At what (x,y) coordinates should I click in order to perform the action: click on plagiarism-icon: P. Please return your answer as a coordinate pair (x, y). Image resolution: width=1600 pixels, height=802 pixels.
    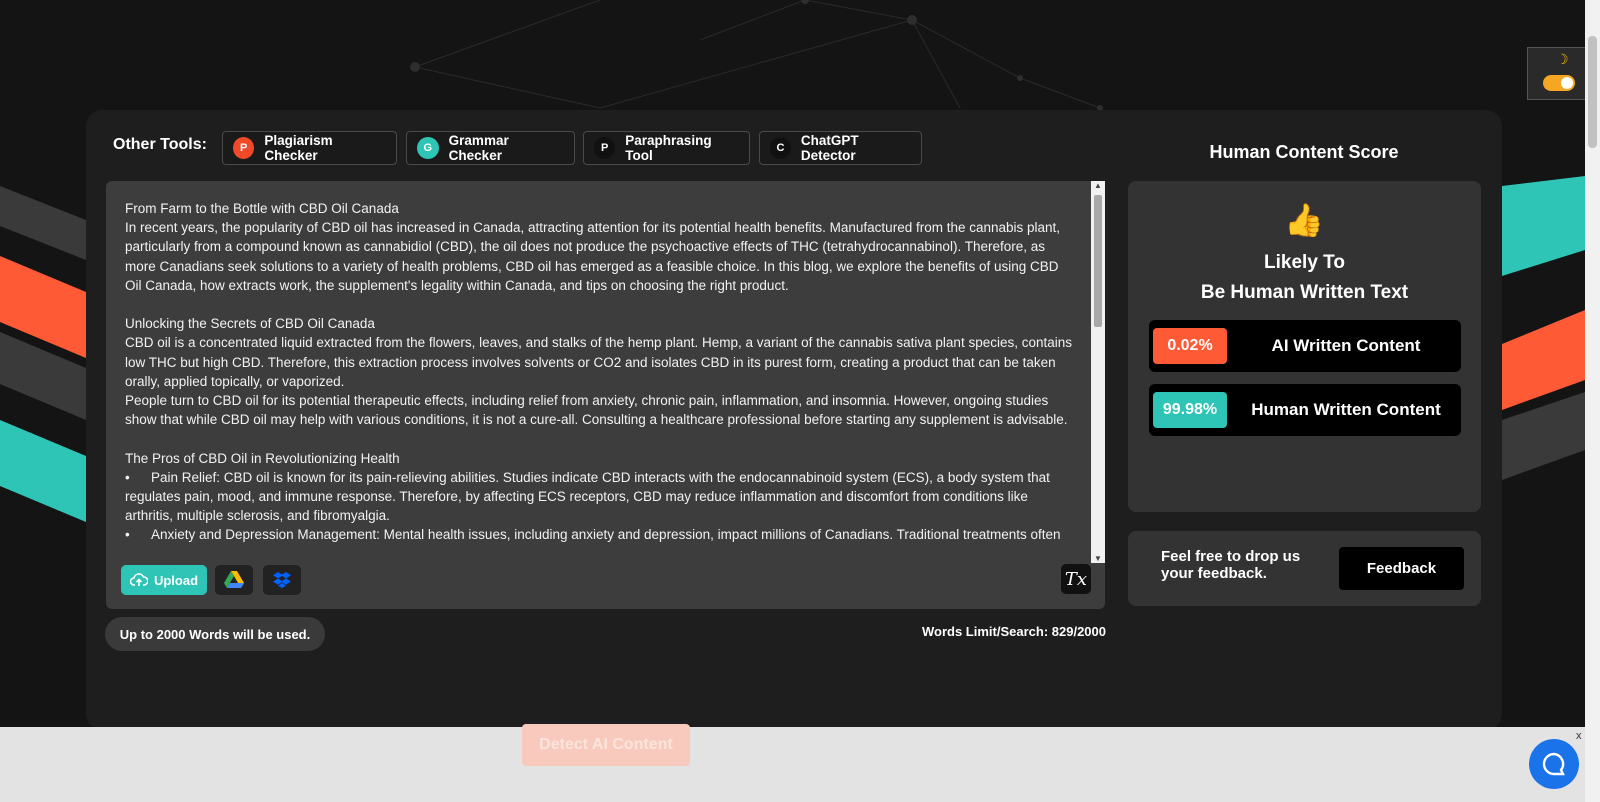
    Looking at the image, I should click on (244, 148).